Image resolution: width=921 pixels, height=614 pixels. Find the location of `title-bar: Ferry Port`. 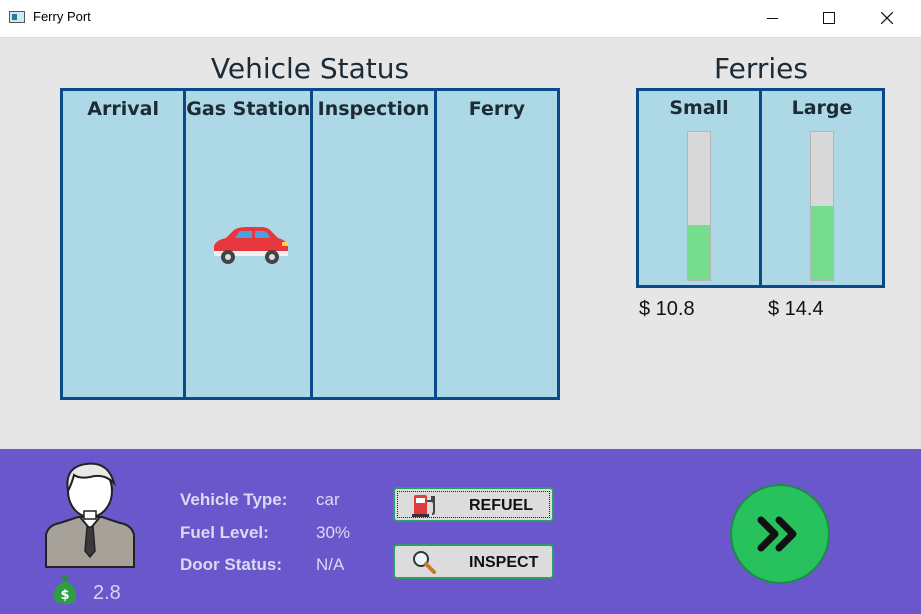

title-bar: Ferry Port is located at coordinates (460, 19).